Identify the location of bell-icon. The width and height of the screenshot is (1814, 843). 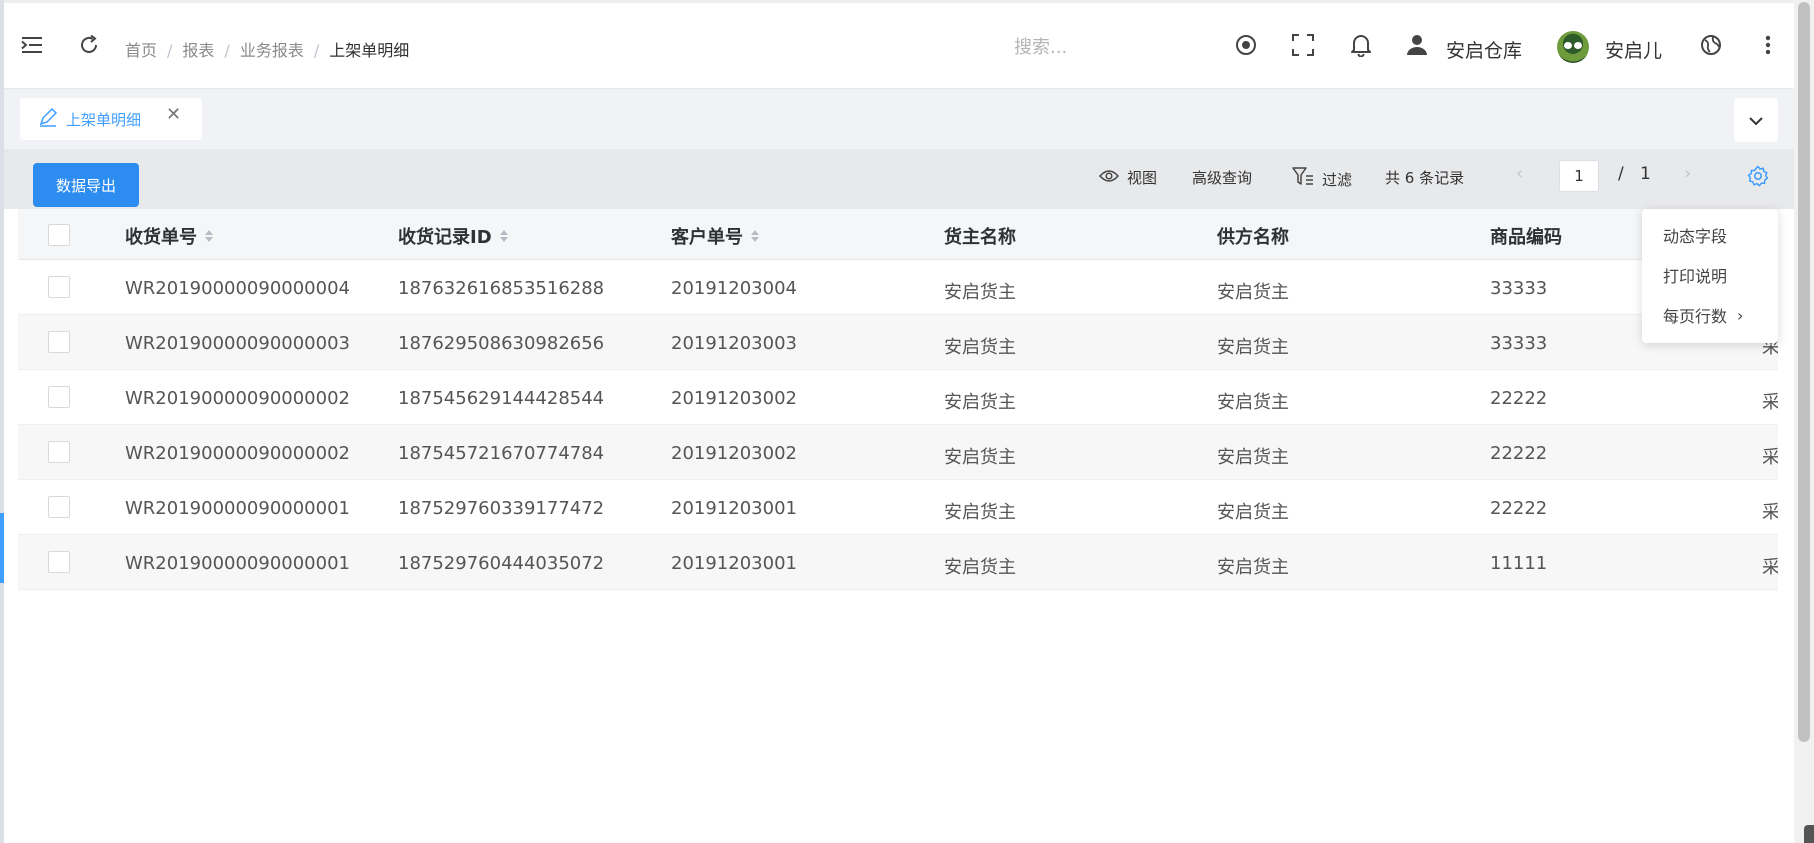
(1361, 45).